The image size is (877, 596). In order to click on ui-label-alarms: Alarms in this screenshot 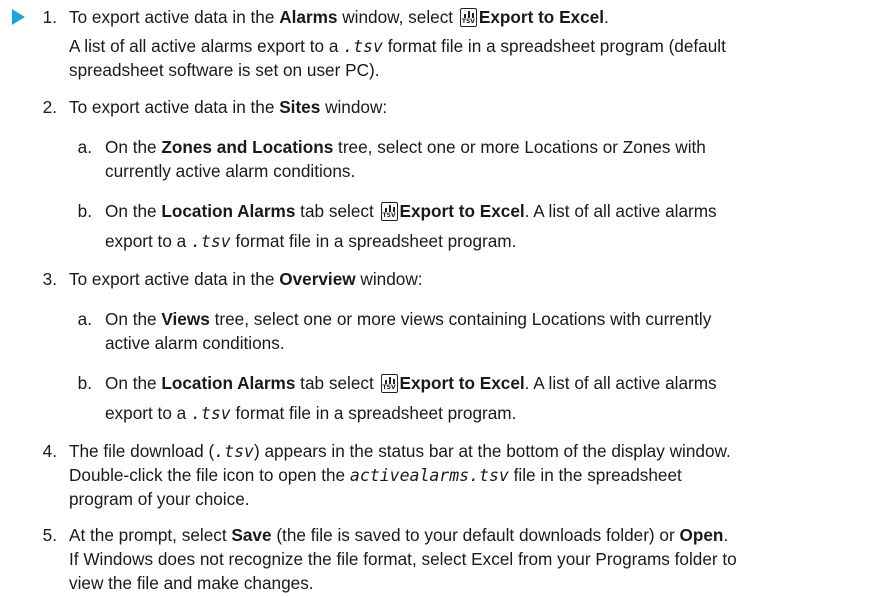, I will do `click(308, 17)`.